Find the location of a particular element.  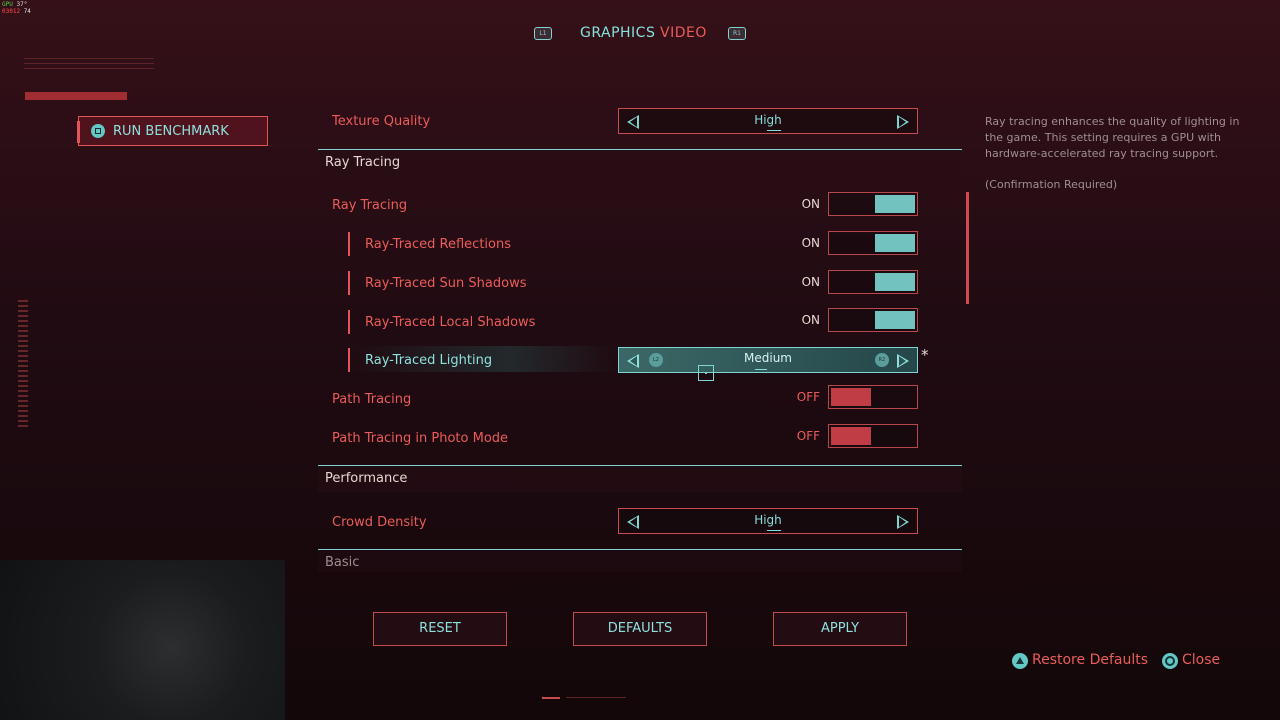

circle-button-icon is located at coordinates (1170, 661).